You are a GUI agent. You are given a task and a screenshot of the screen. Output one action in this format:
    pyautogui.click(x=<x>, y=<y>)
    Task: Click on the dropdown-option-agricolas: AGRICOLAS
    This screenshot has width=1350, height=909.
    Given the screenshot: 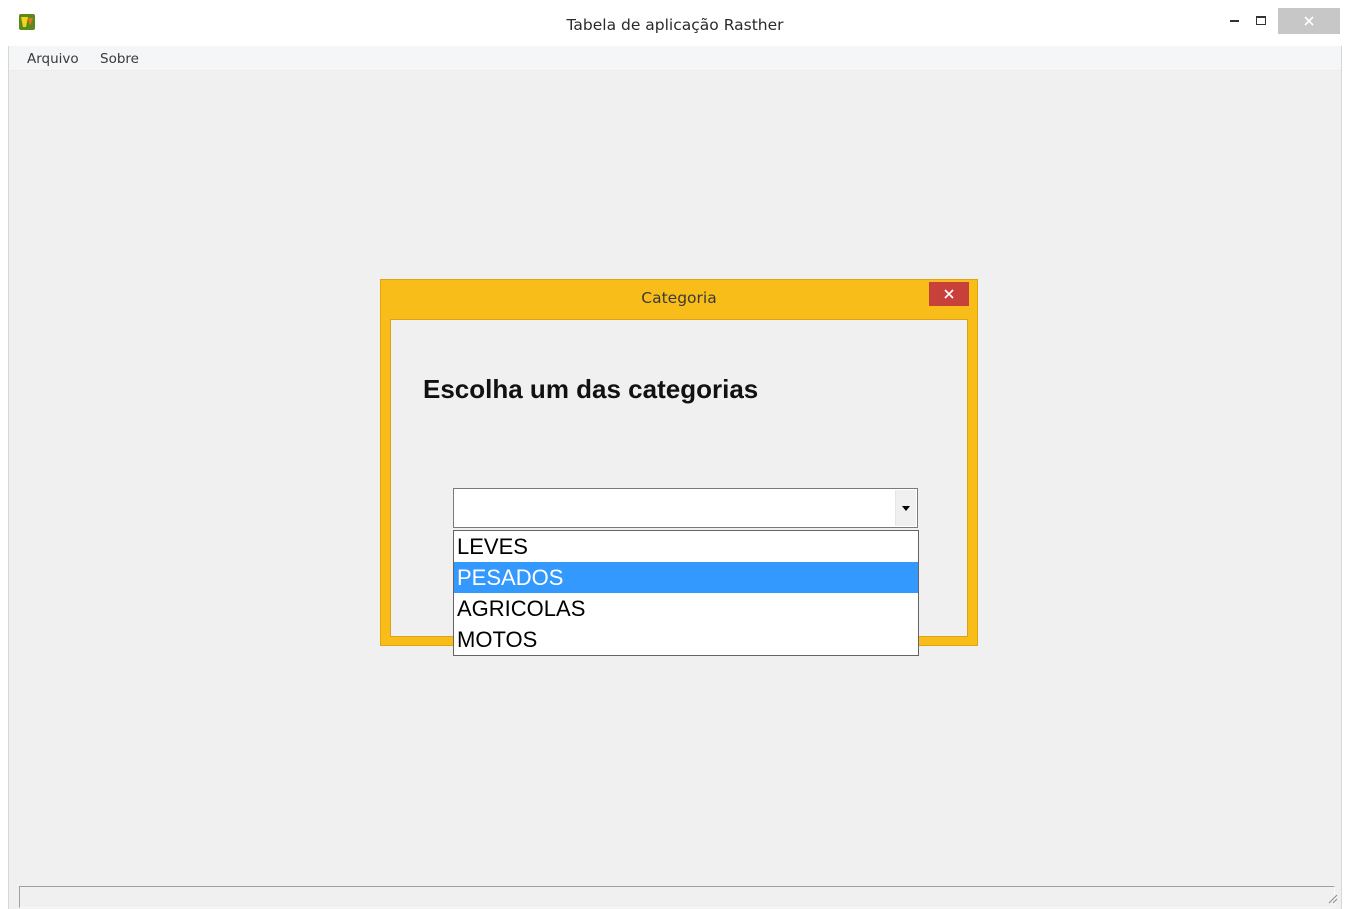 What is the action you would take?
    pyautogui.click(x=686, y=608)
    